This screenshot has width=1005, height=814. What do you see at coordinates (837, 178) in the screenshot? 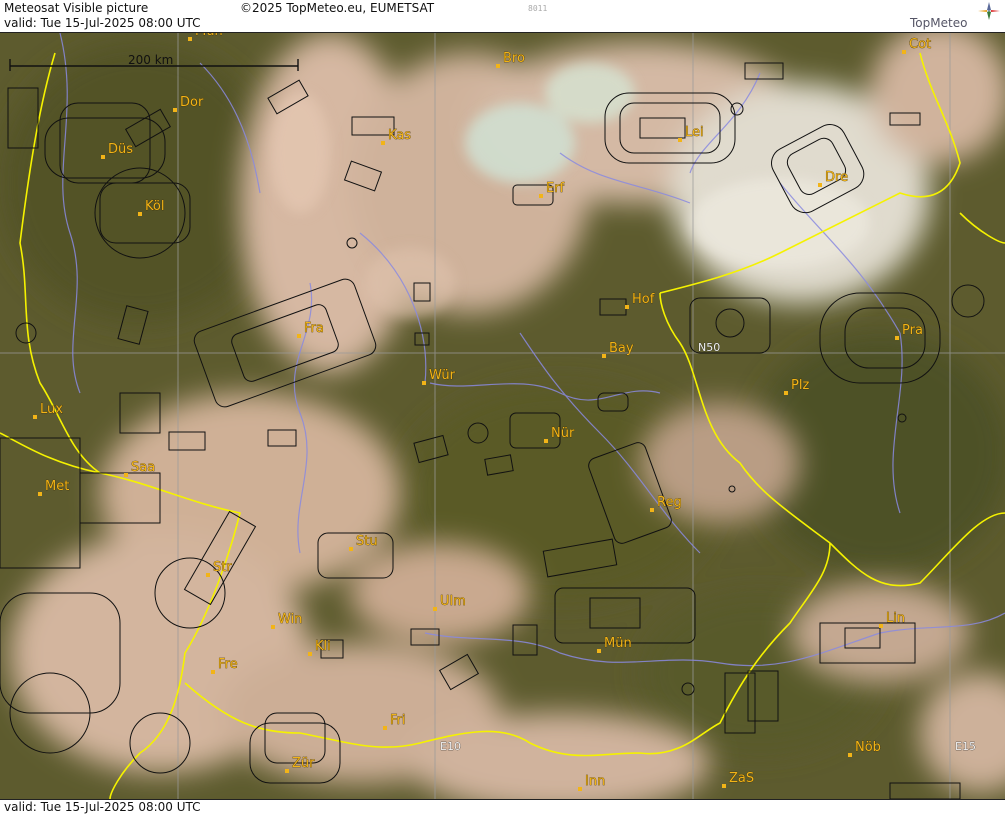
I see `city-label-dre: Dre` at bounding box center [837, 178].